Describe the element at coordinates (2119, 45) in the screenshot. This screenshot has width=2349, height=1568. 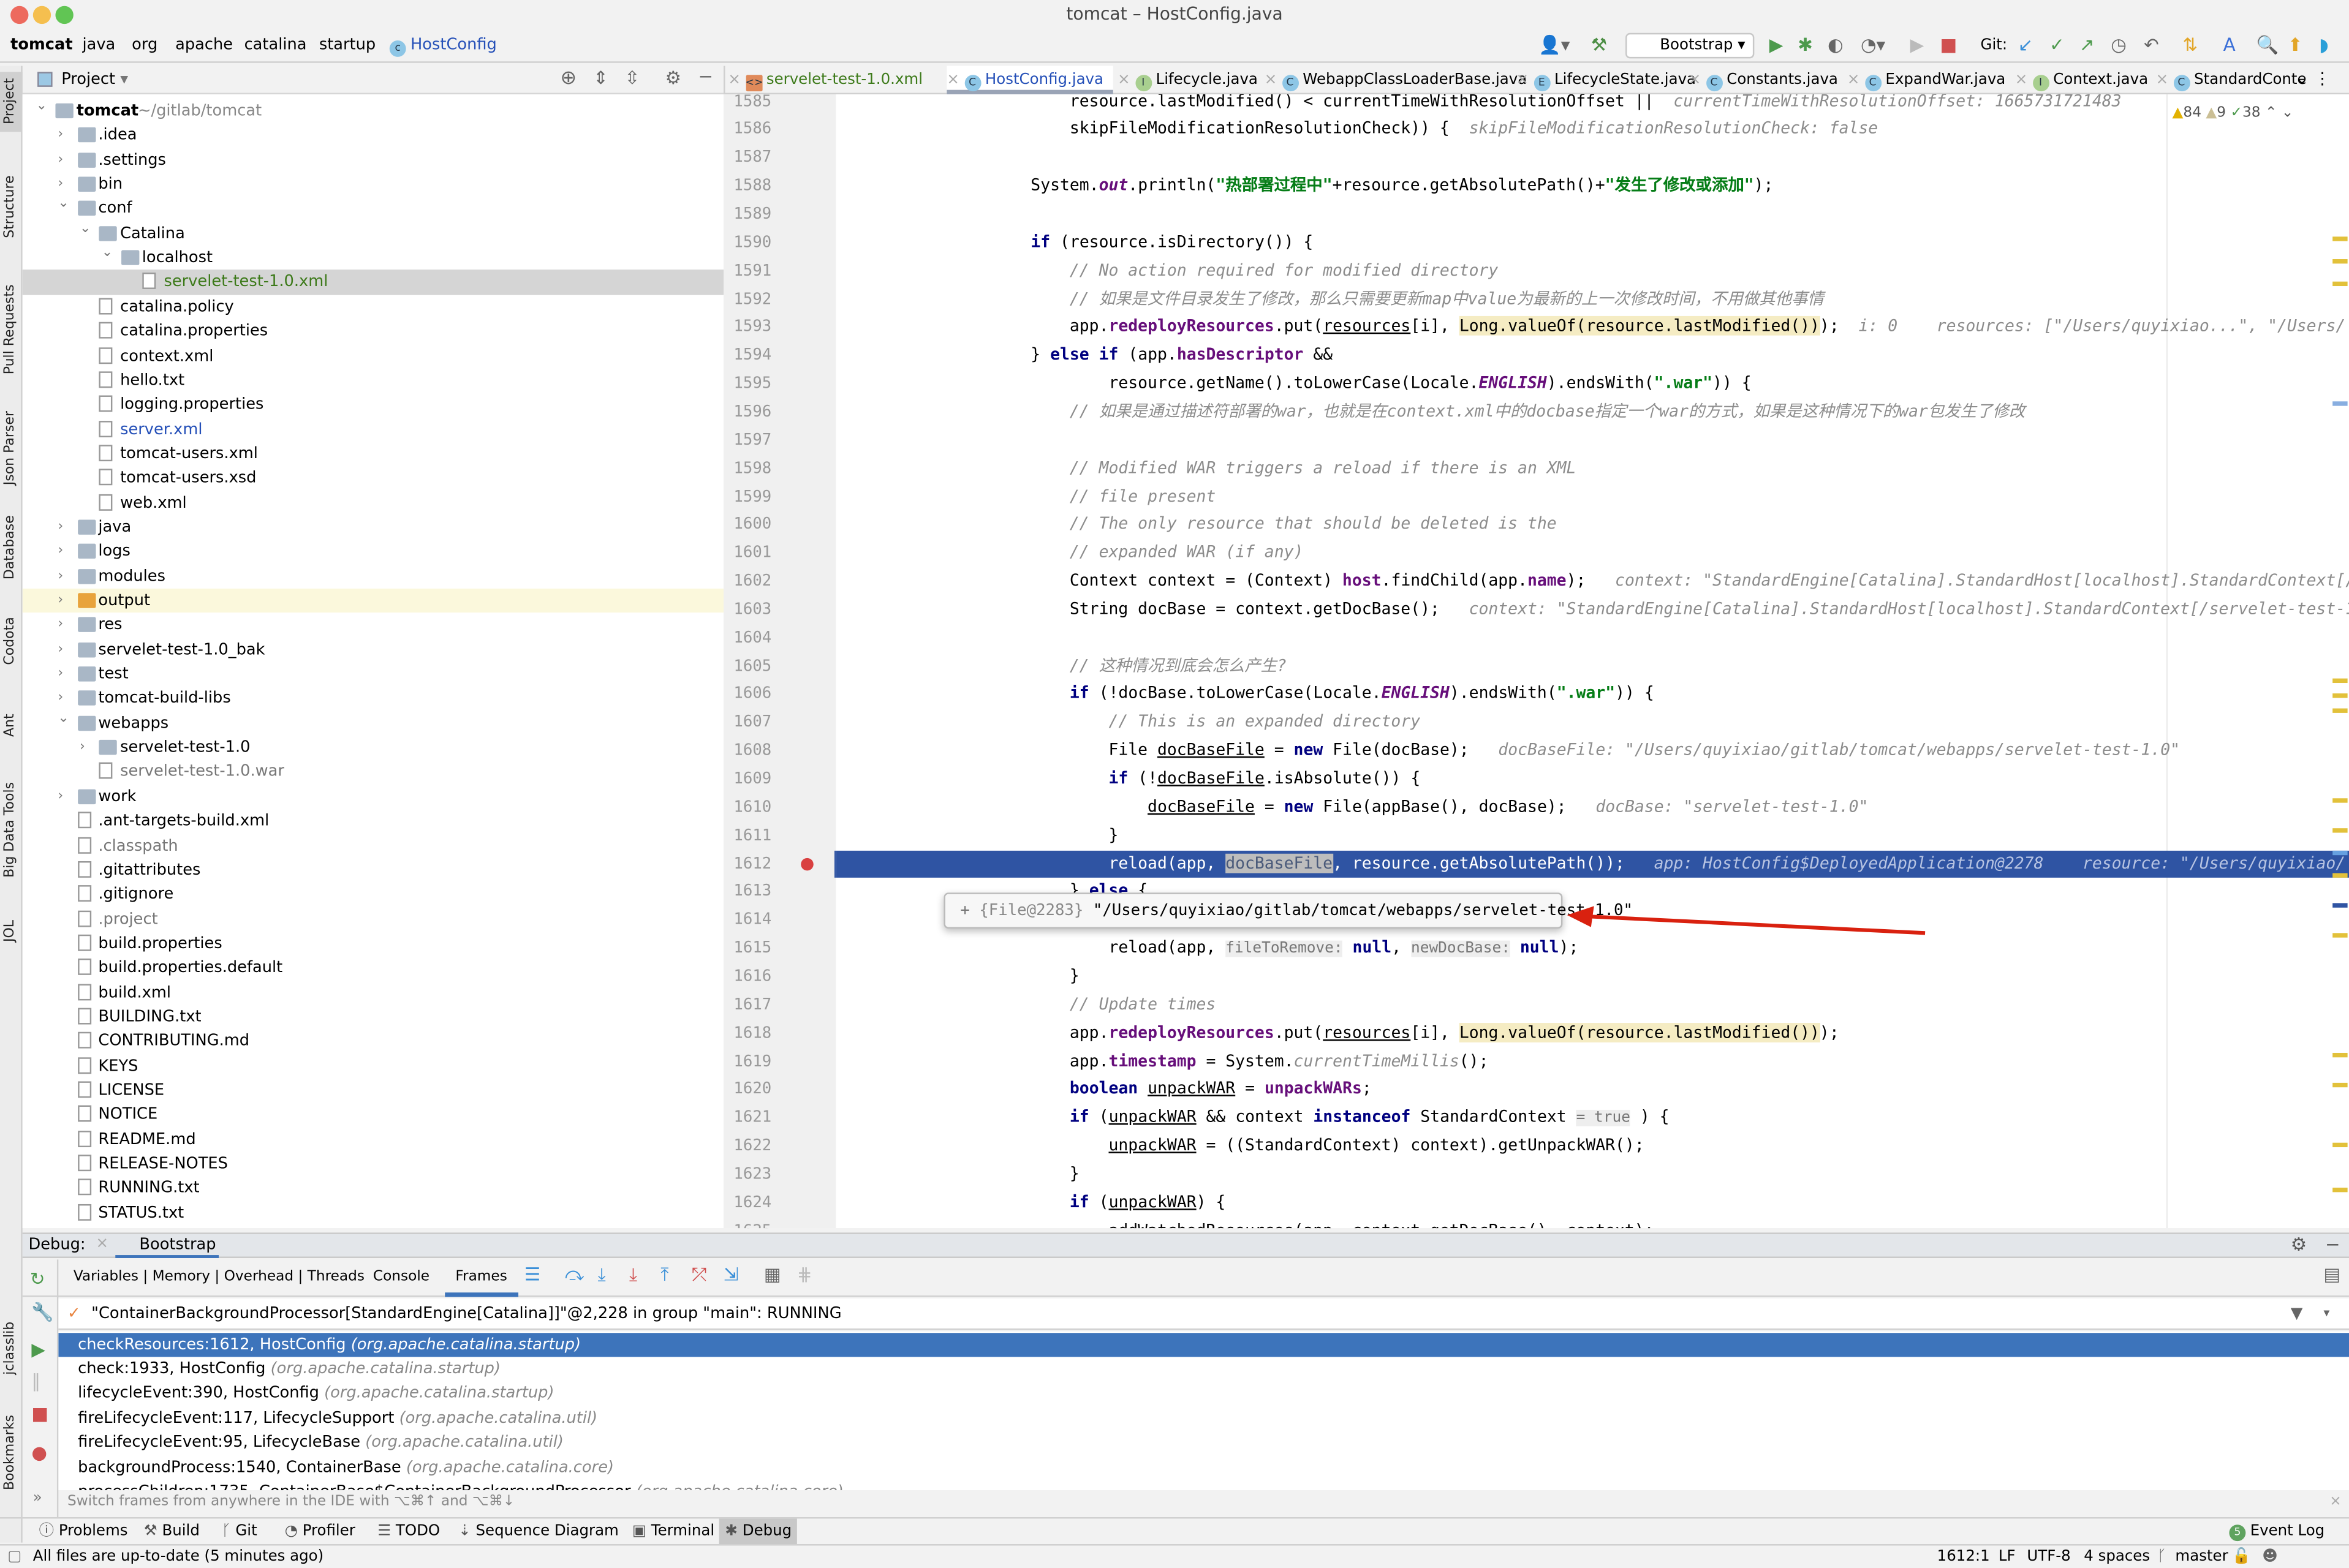
I see `history-icon: ◷` at that location.